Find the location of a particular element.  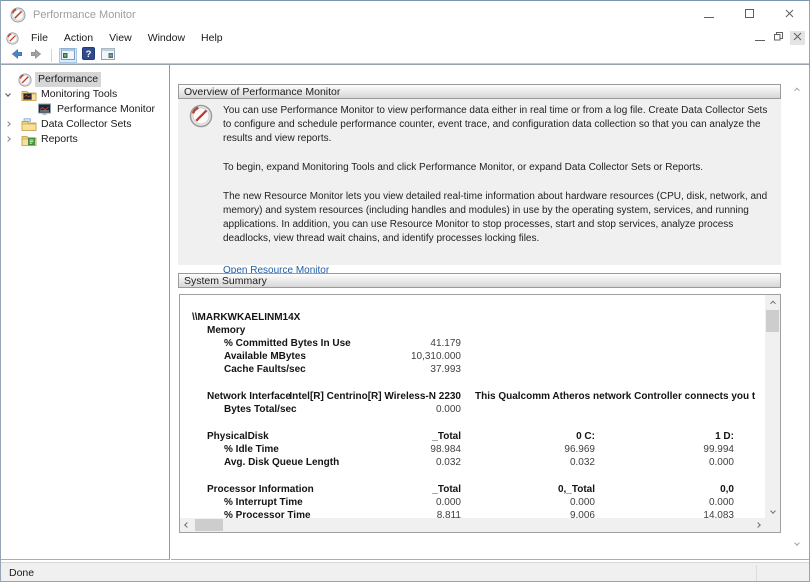

tree-item-data-collector-sets: Data Collector Sets is located at coordinates (85, 124).